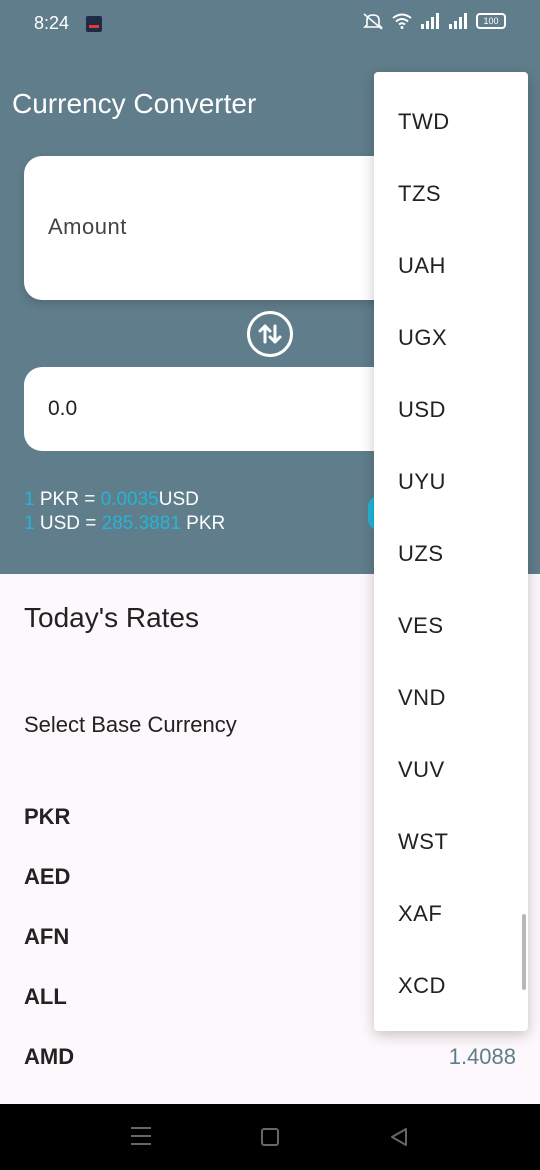 The image size is (540, 1170). What do you see at coordinates (524, 952) in the screenshot?
I see `dropdown-scrollbar` at bounding box center [524, 952].